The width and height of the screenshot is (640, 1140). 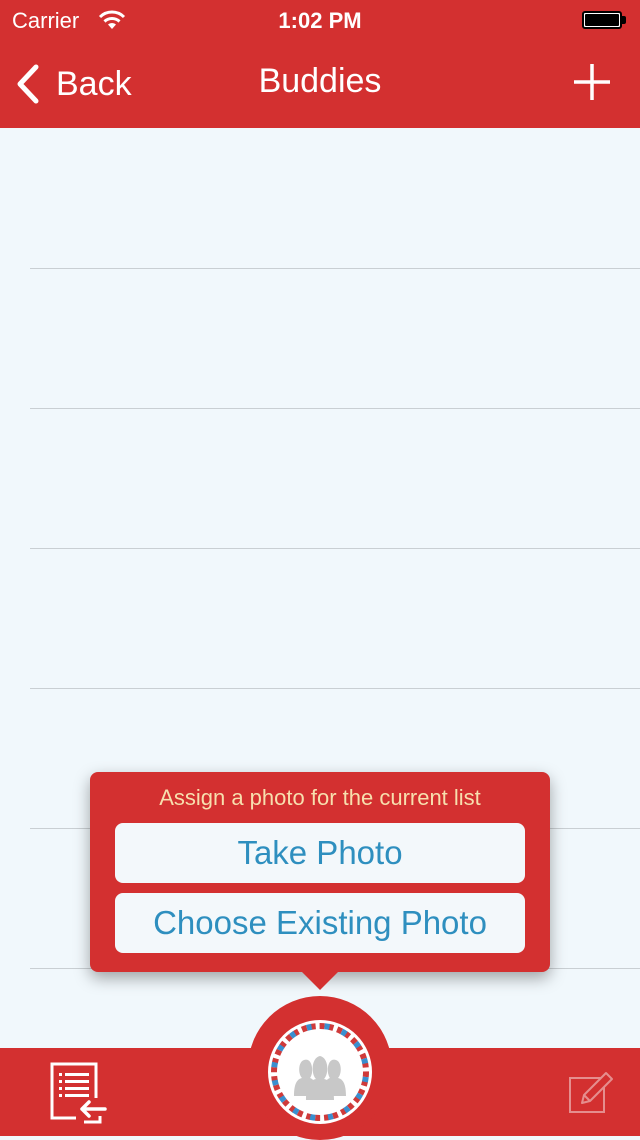 I want to click on bottom-toolbar, so click(x=320, y=1068).